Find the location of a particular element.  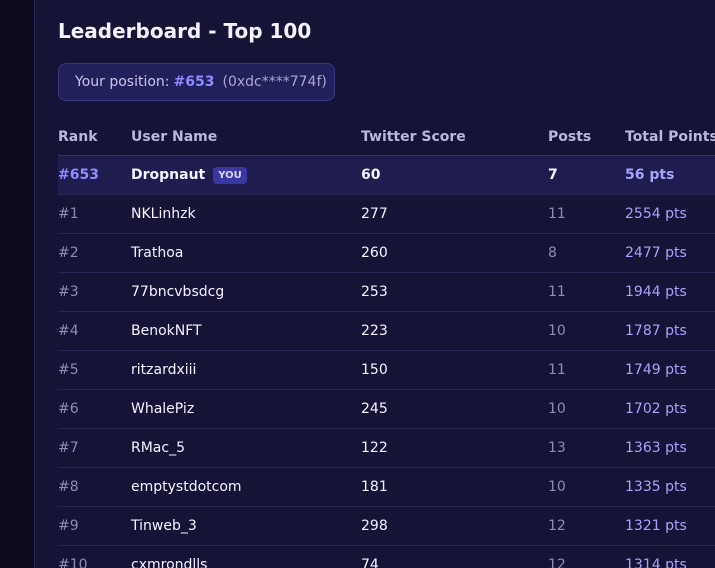

position-label: Your position: is located at coordinates (122, 82).